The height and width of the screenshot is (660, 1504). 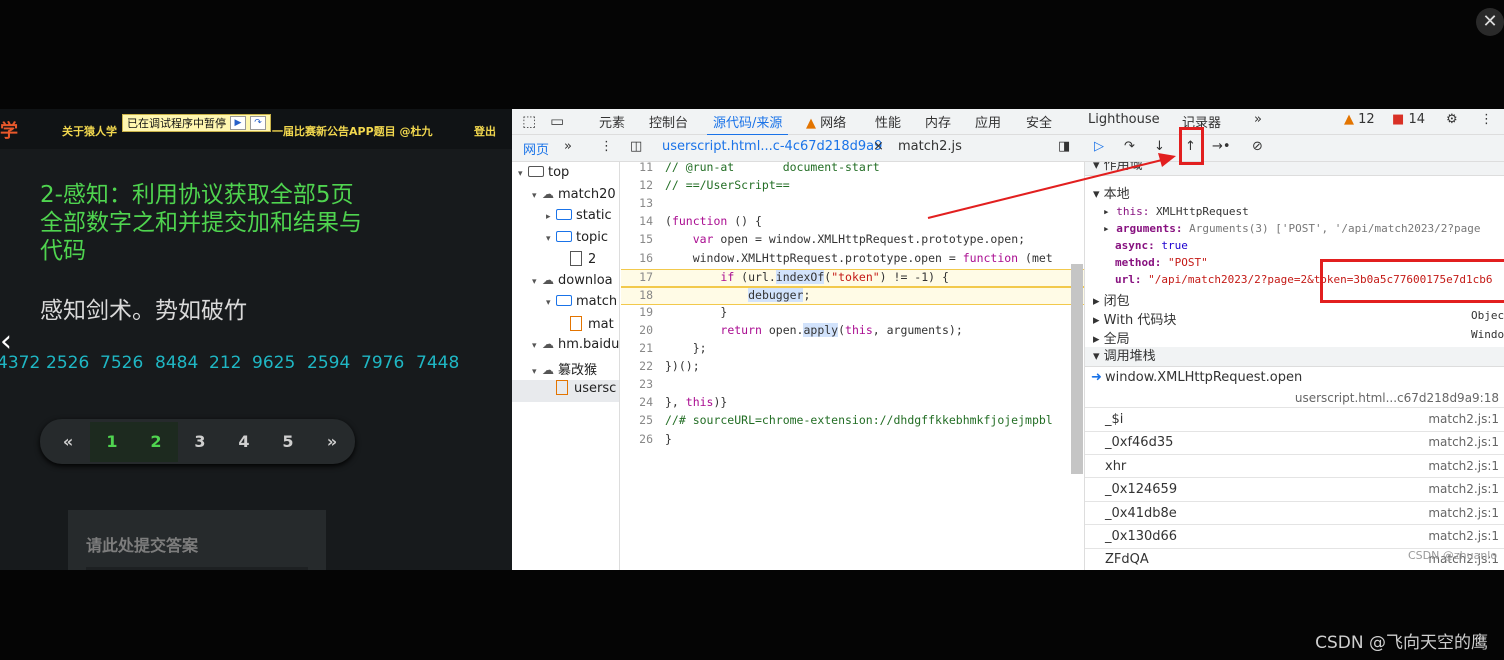 I want to click on annotation-arrow, so click(x=1051, y=186).